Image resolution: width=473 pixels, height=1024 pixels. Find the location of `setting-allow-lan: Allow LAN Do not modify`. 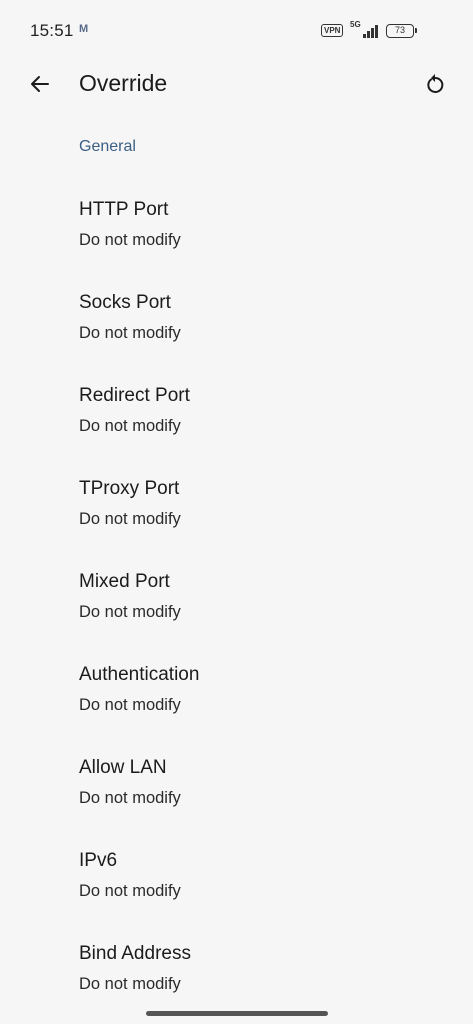

setting-allow-lan: Allow LAN Do not modify is located at coordinates (236, 784).